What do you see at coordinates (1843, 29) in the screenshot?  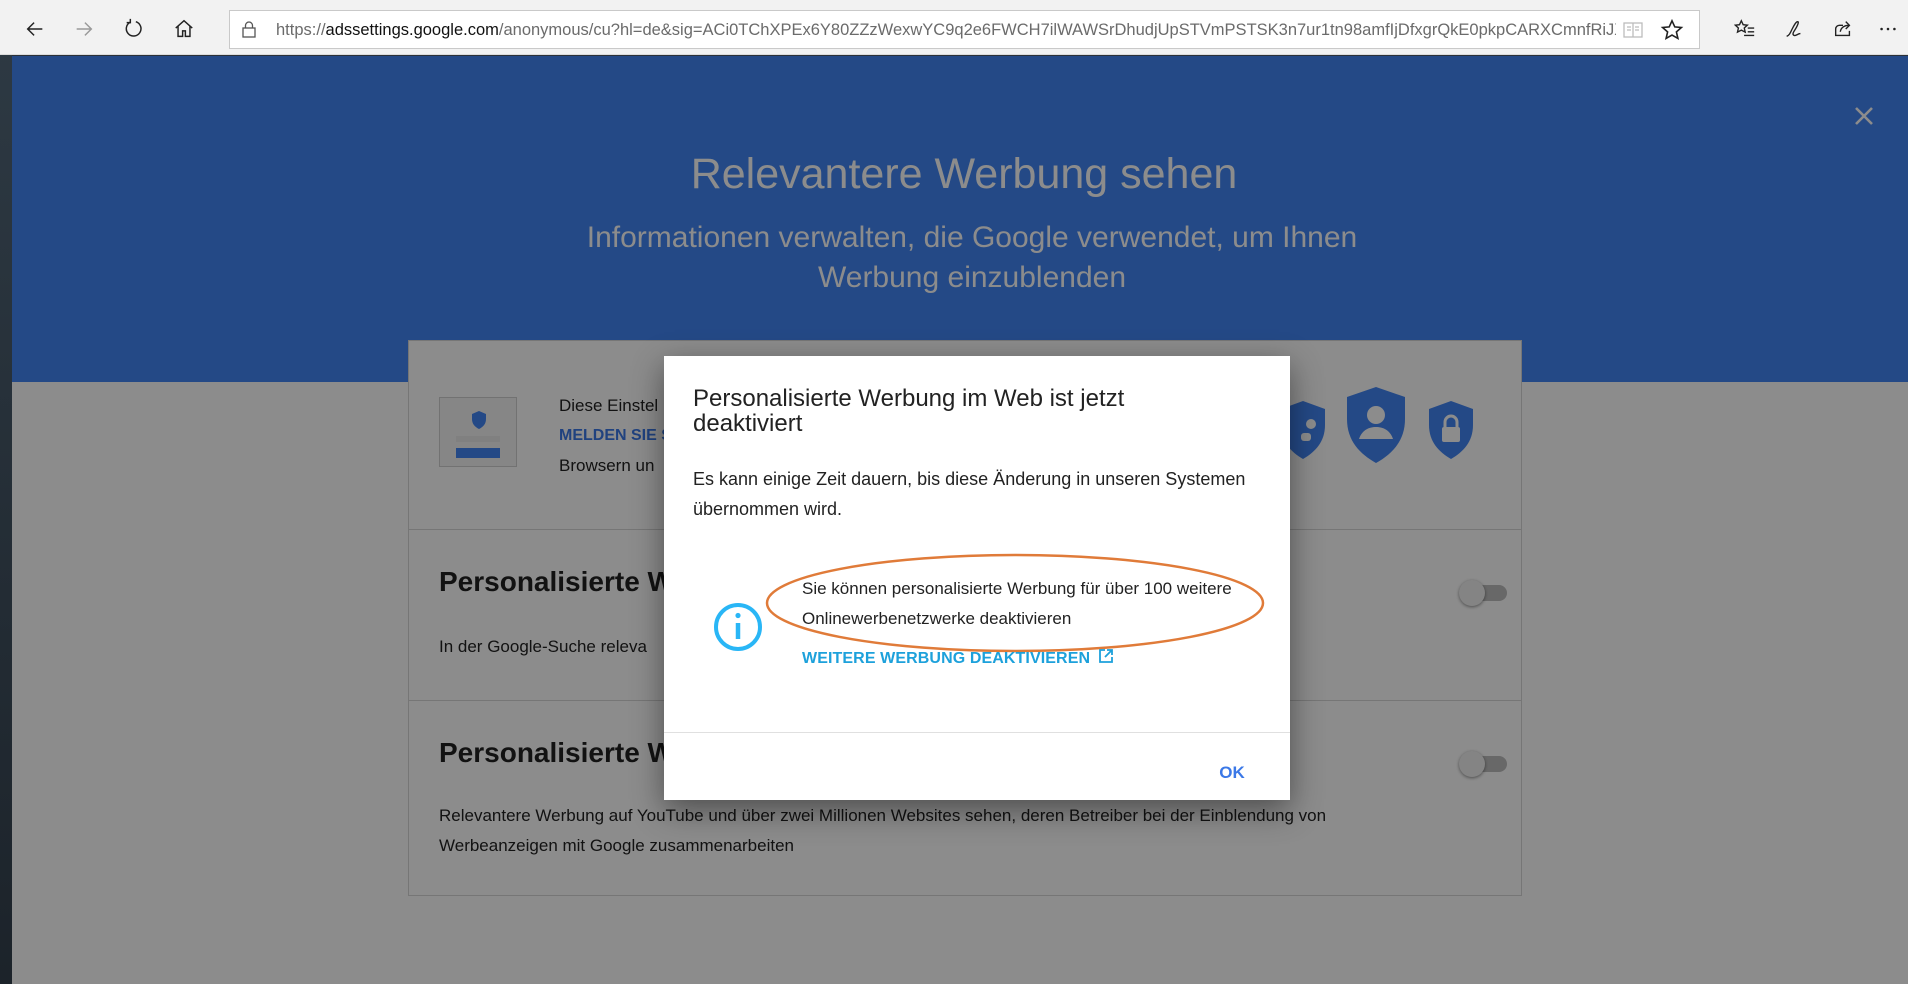 I see `share-icon` at bounding box center [1843, 29].